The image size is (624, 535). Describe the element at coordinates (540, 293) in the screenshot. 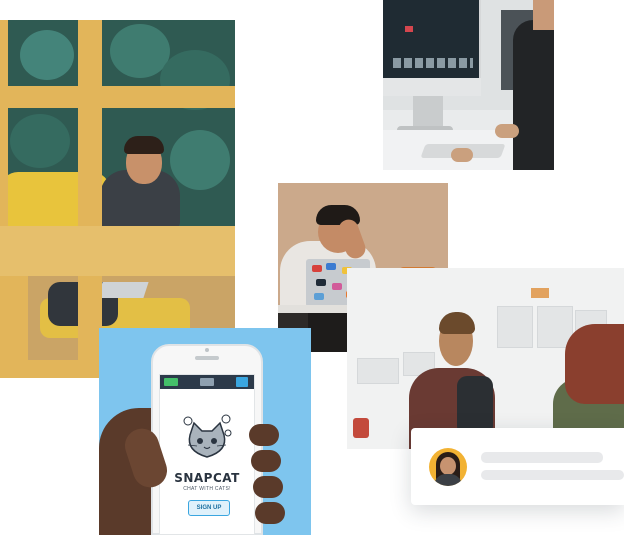

I see `orange-sticky-note` at that location.